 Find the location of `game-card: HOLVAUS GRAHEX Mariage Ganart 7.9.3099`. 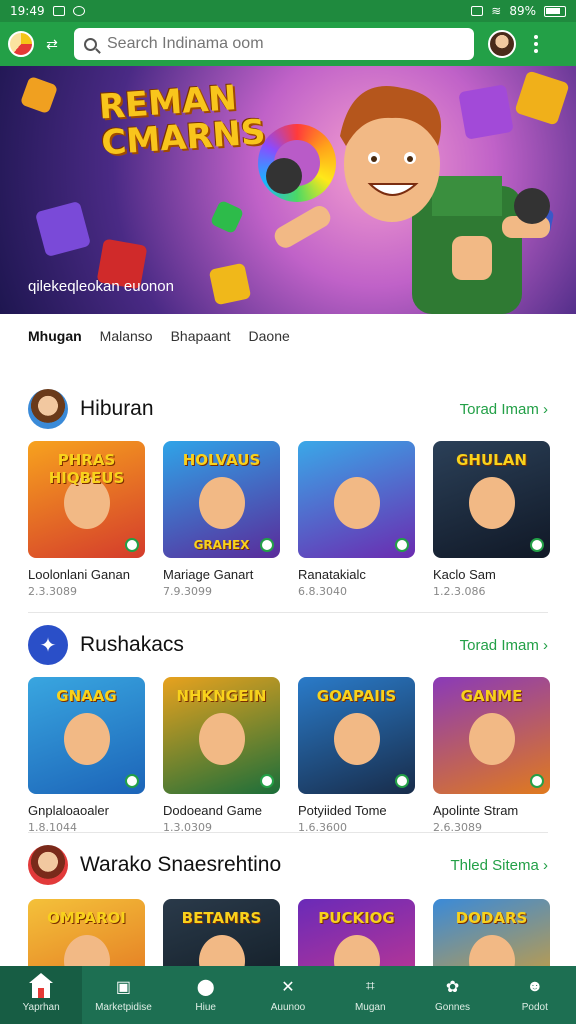

game-card: HOLVAUS GRAHEX Mariage Ganart 7.9.3099 is located at coordinates (221, 519).